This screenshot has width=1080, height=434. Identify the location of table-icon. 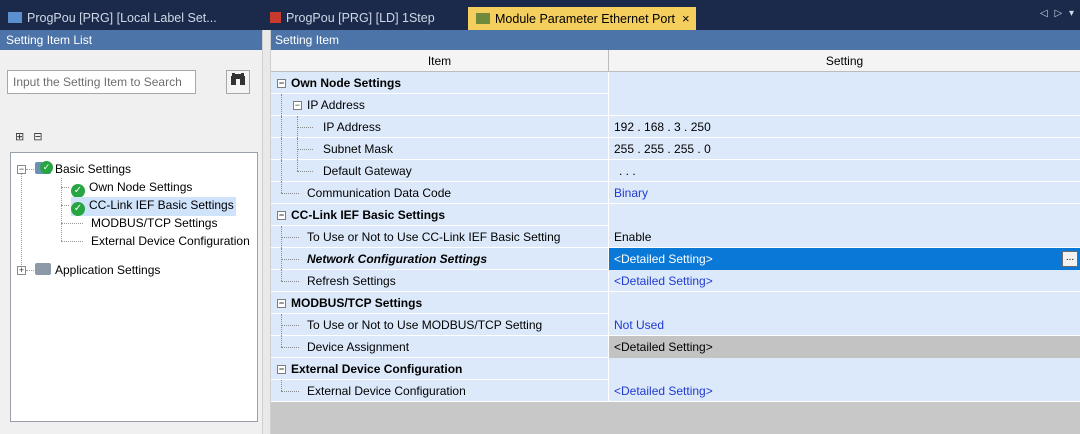
(15, 17).